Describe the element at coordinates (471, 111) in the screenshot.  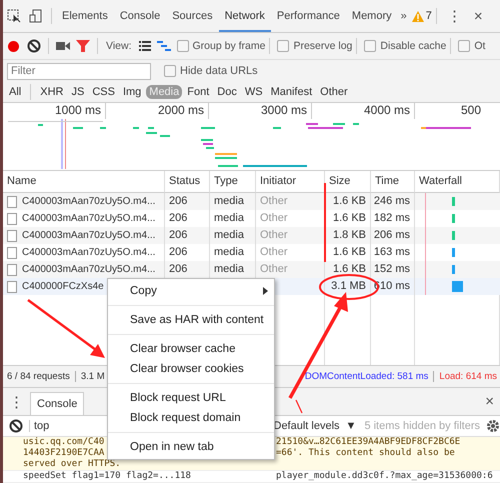
I see `timeline-tick: 500` at that location.